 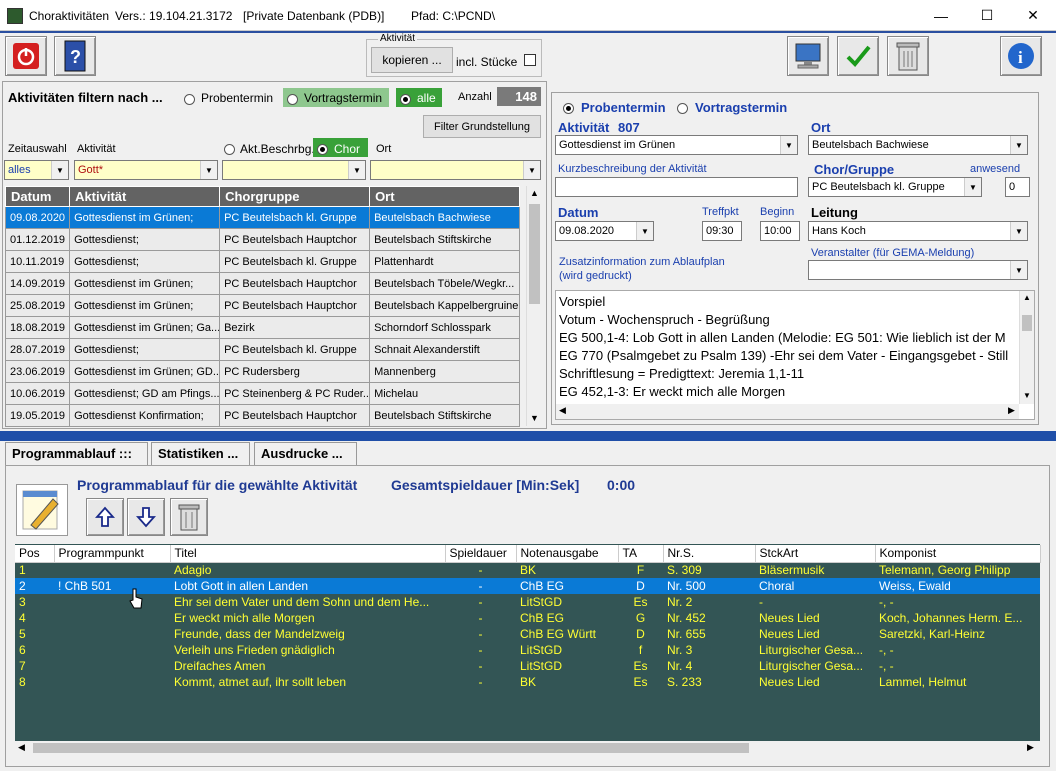 I want to click on help-button: ?, so click(x=75, y=56).